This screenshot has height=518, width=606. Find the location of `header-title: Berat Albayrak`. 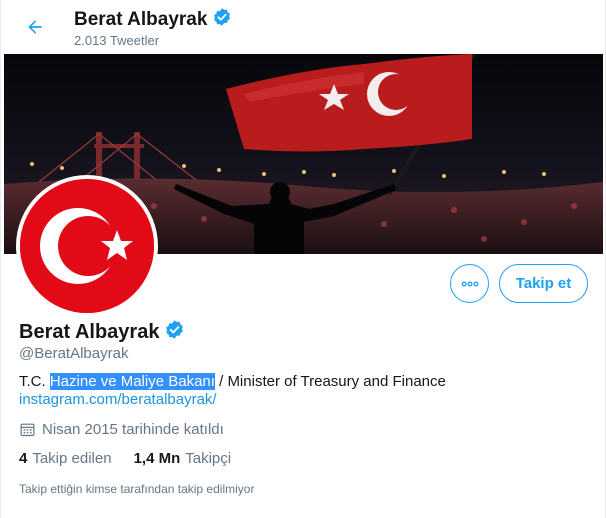

header-title: Berat Albayrak is located at coordinates (153, 19).